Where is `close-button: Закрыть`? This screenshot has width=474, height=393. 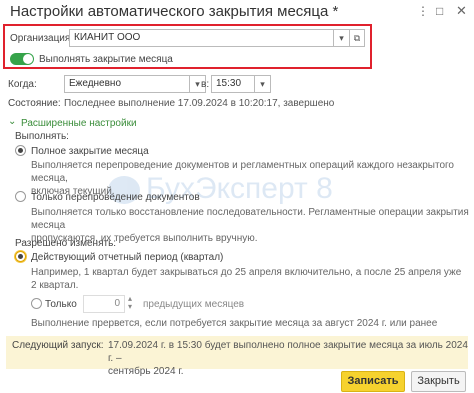
close-button: Закрыть is located at coordinates (438, 381).